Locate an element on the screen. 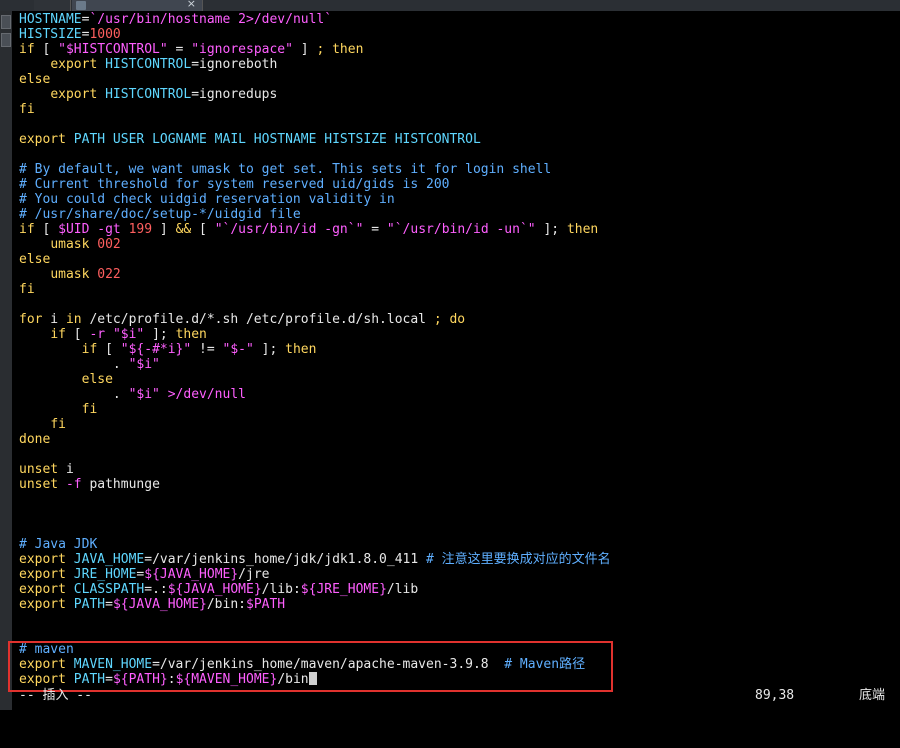 The height and width of the screenshot is (748, 900). code-token: unset is located at coordinates (39, 469).